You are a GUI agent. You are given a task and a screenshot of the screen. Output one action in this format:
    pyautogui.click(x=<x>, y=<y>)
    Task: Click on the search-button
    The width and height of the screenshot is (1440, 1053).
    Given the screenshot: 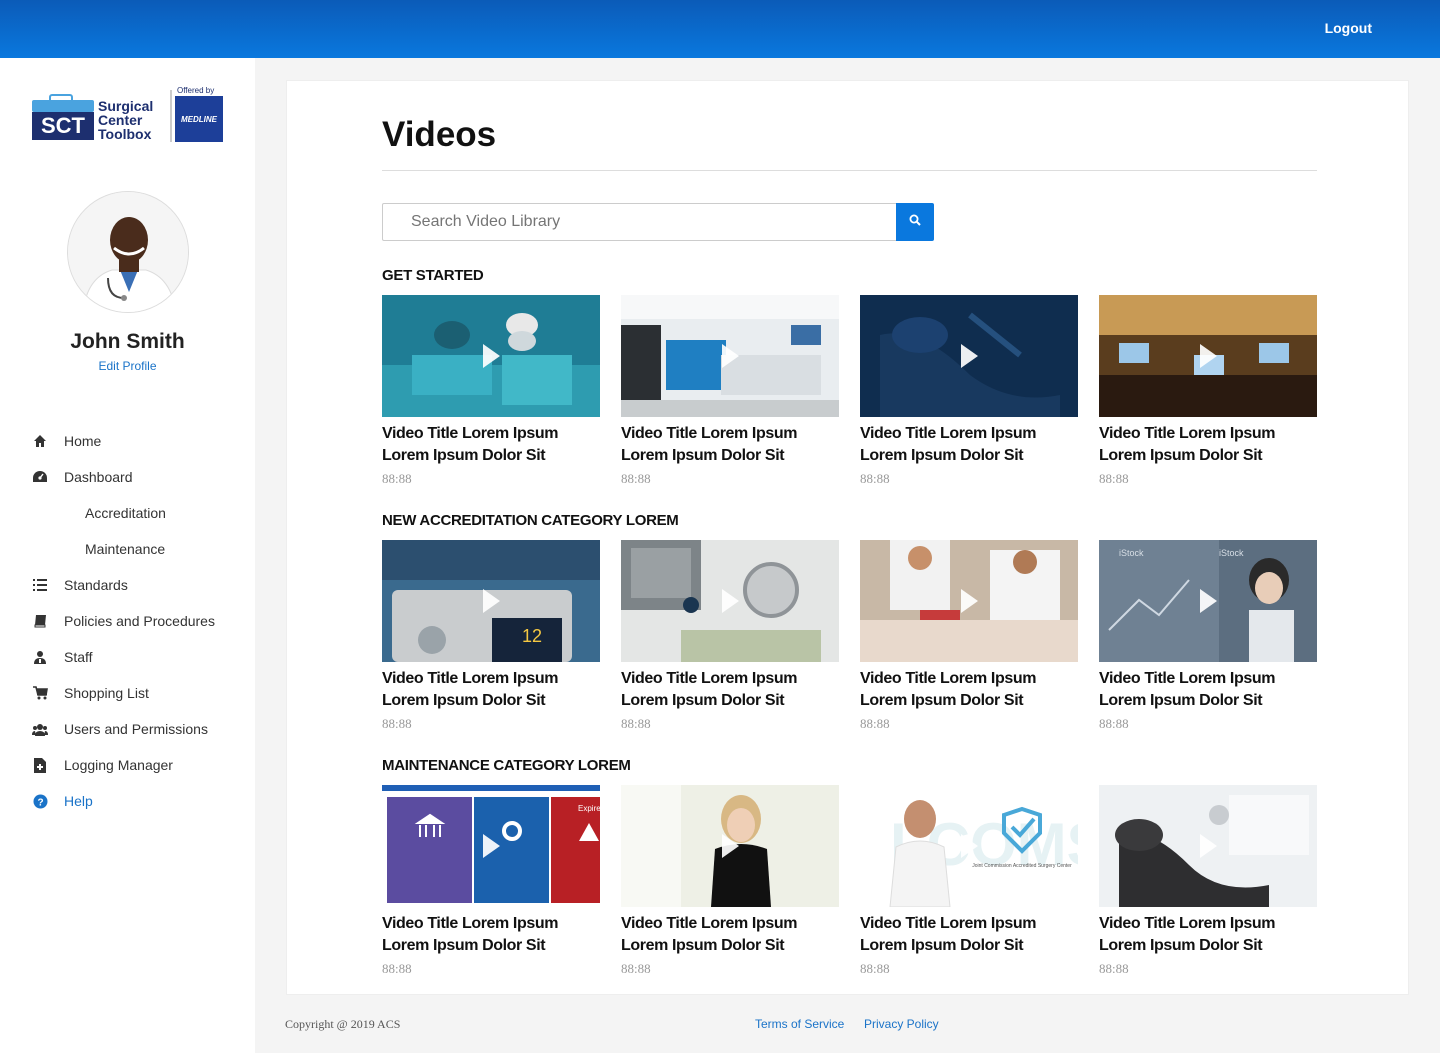 What is the action you would take?
    pyautogui.click(x=915, y=222)
    